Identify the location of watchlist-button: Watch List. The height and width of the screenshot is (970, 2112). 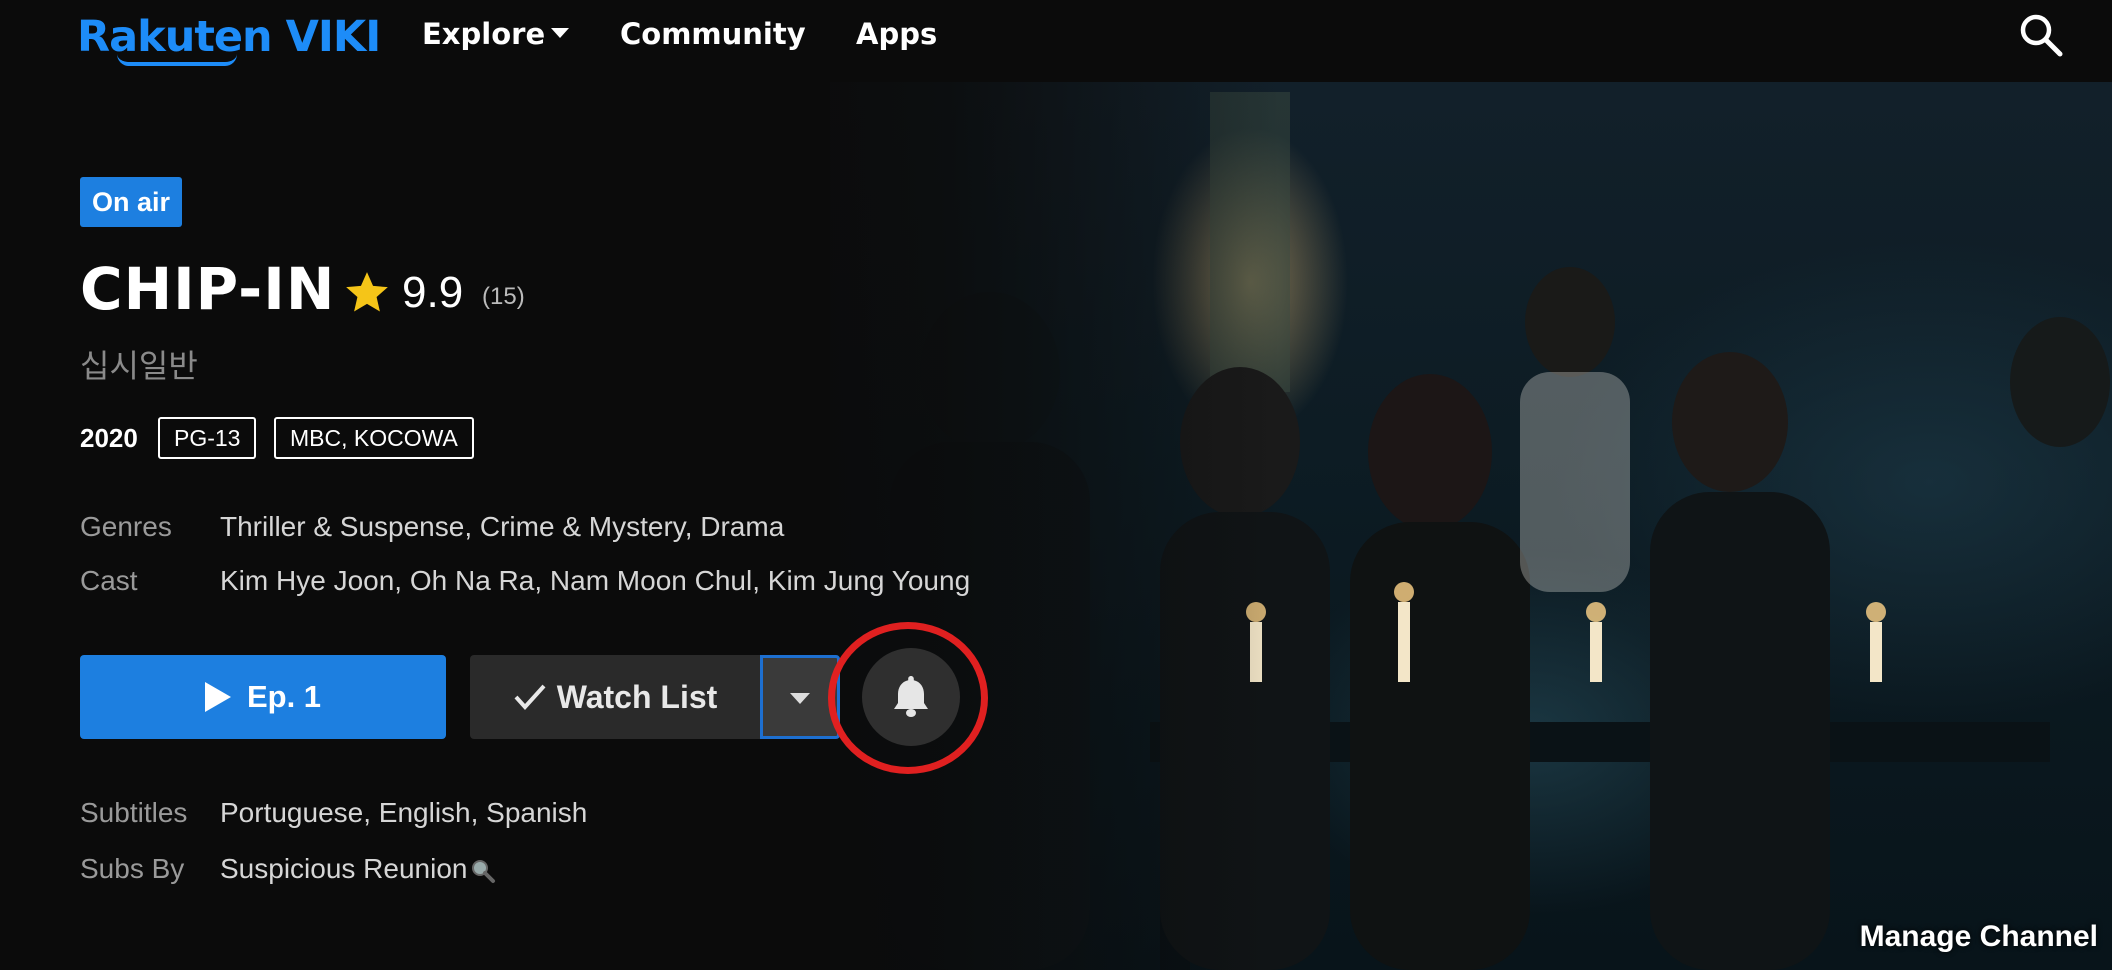
(615, 697).